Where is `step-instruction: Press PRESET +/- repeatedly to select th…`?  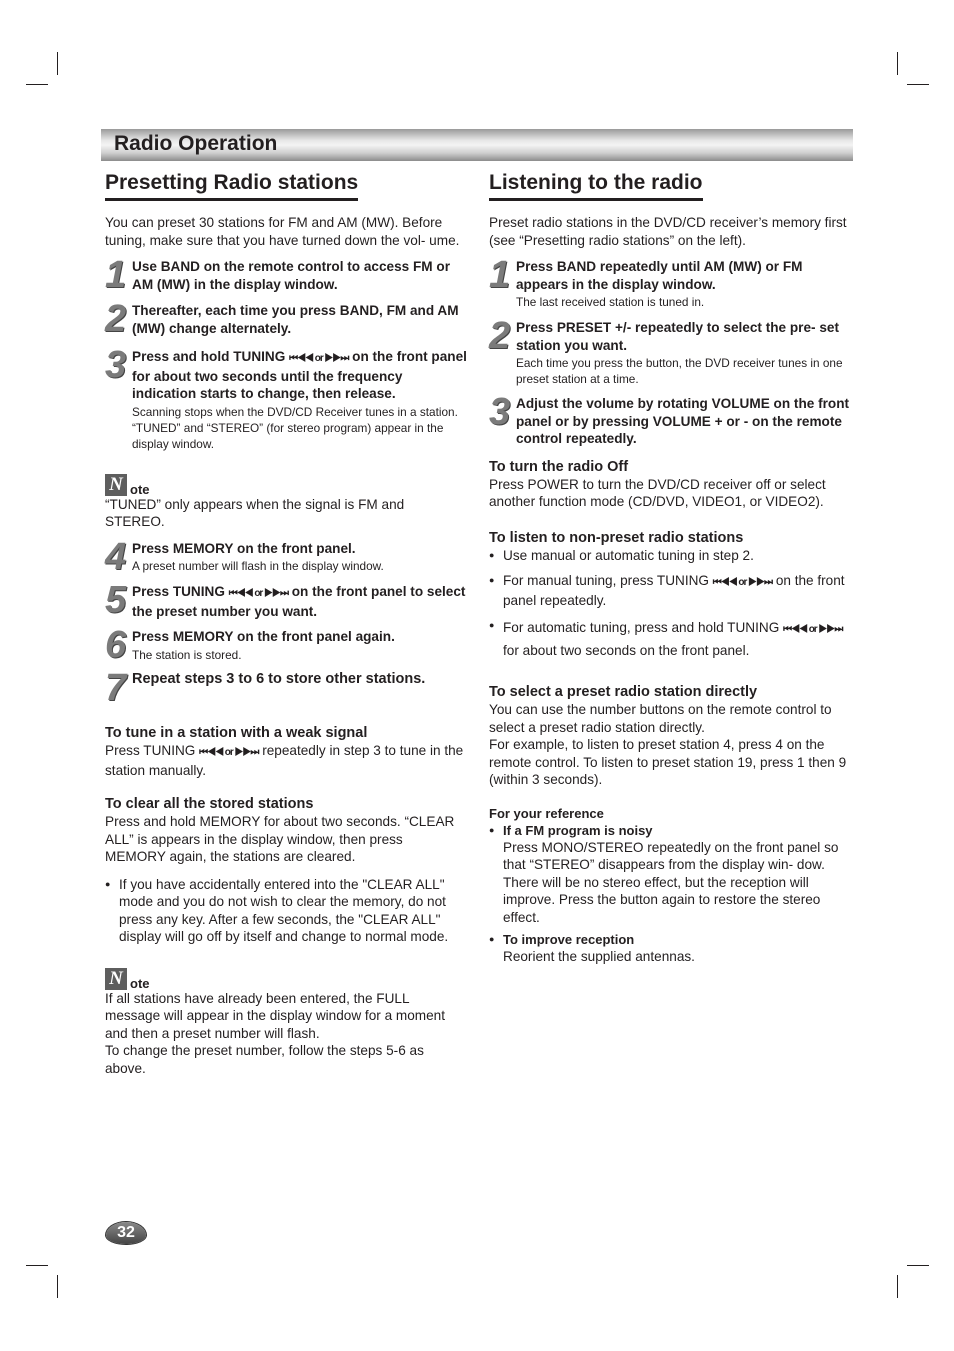 step-instruction: Press PRESET +/- repeatedly to select th… is located at coordinates (677, 336).